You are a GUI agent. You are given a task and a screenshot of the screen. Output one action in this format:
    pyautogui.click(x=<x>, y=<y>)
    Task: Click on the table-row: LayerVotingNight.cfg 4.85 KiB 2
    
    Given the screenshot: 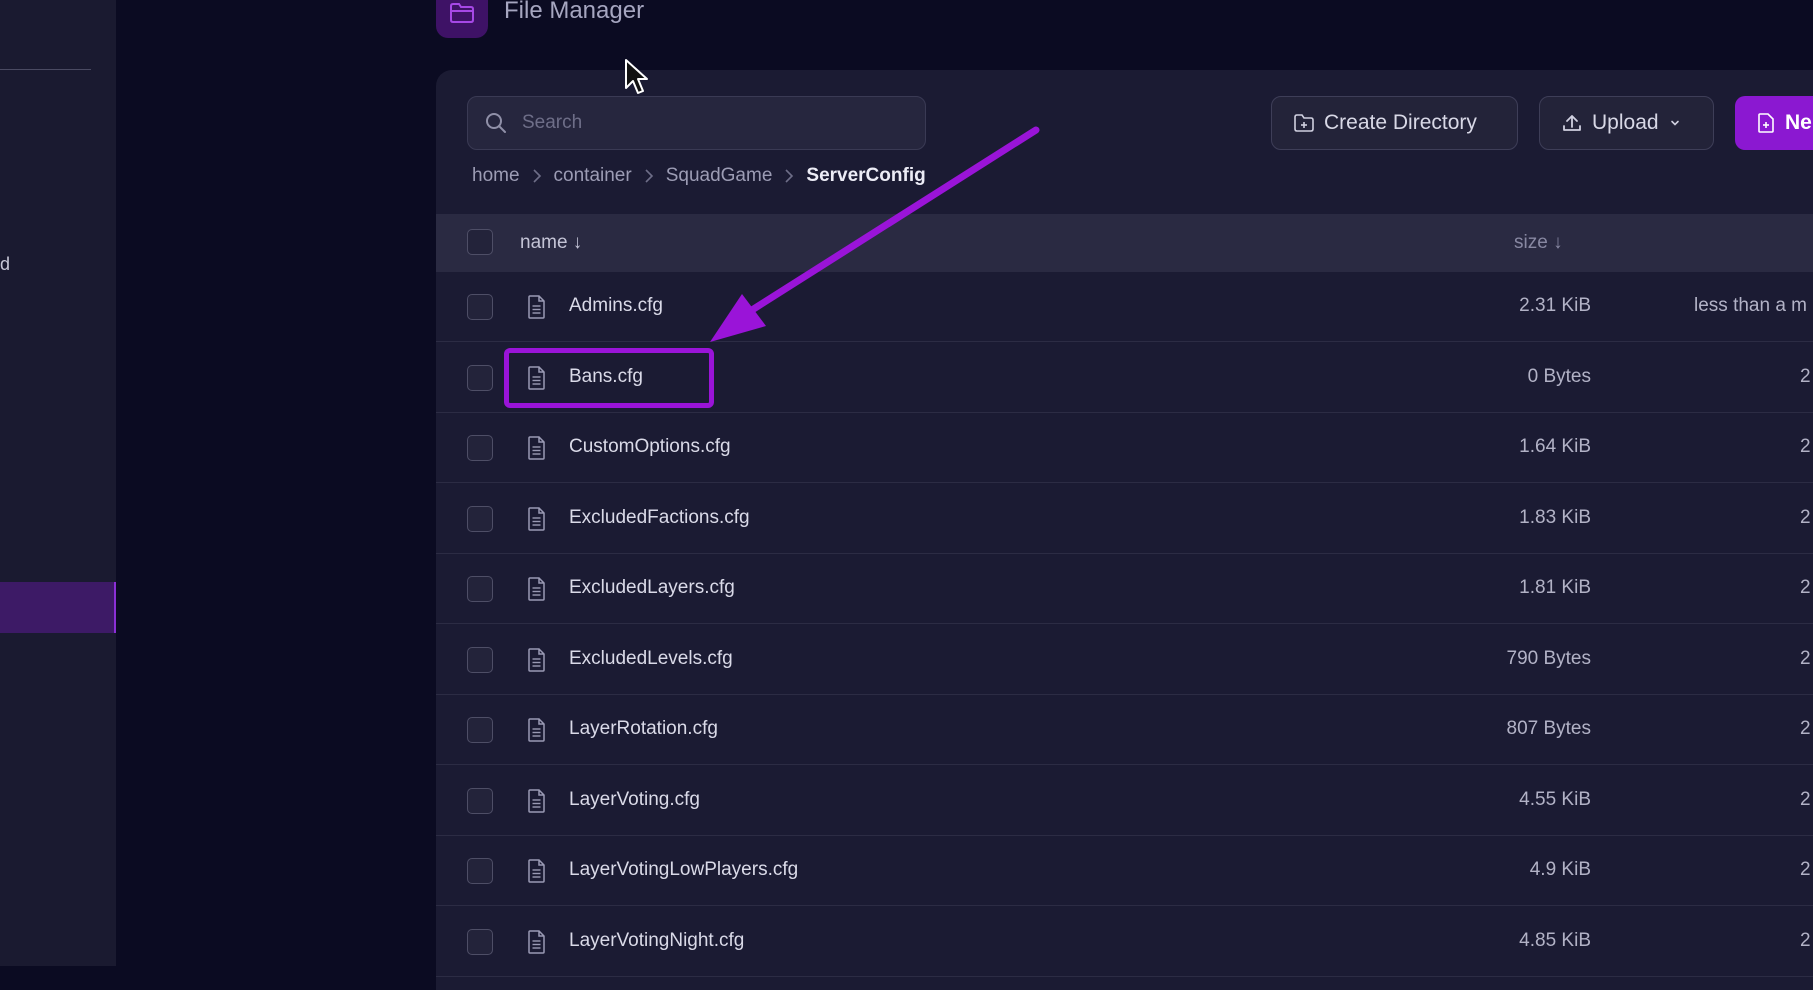 What is the action you would take?
    pyautogui.click(x=1124, y=942)
    